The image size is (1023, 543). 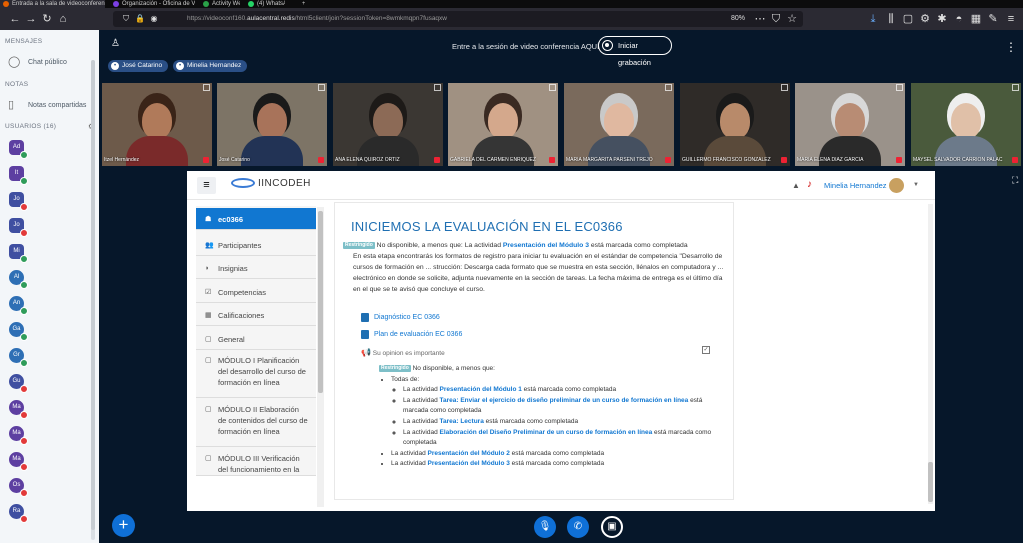 What do you see at coordinates (873, 19) in the screenshot?
I see `download-icon: ⤓` at bounding box center [873, 19].